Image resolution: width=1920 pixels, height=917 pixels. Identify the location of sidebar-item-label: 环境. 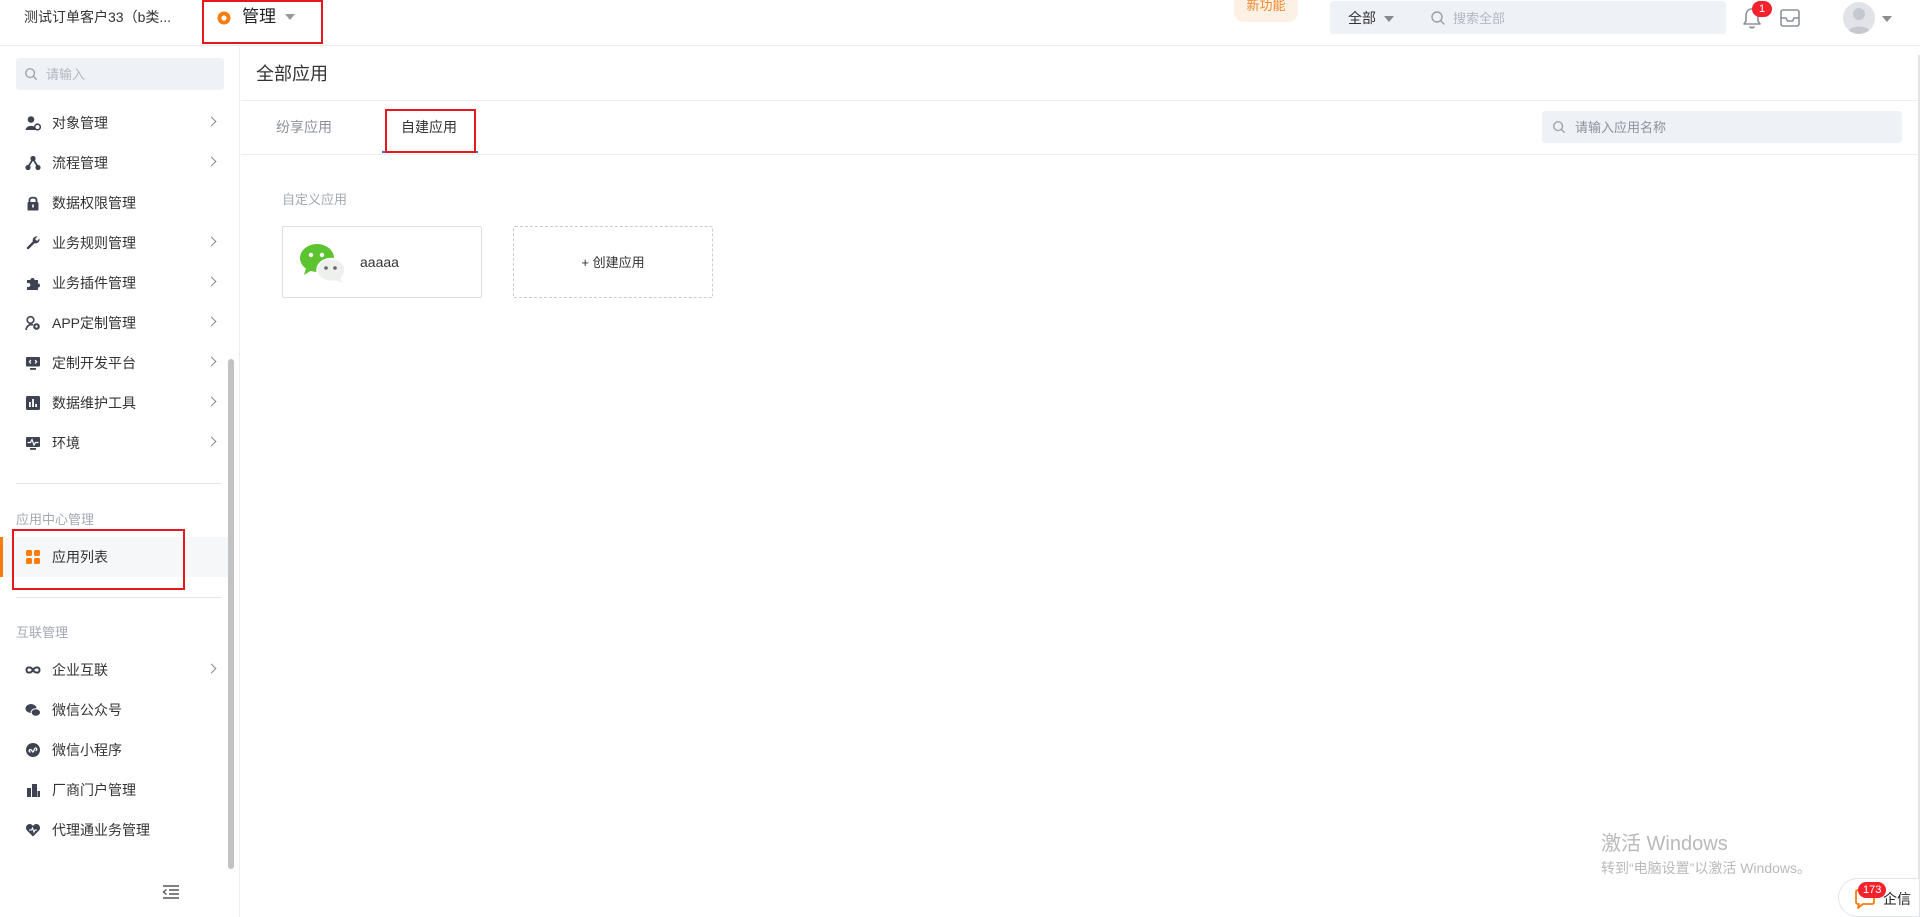
(66, 443).